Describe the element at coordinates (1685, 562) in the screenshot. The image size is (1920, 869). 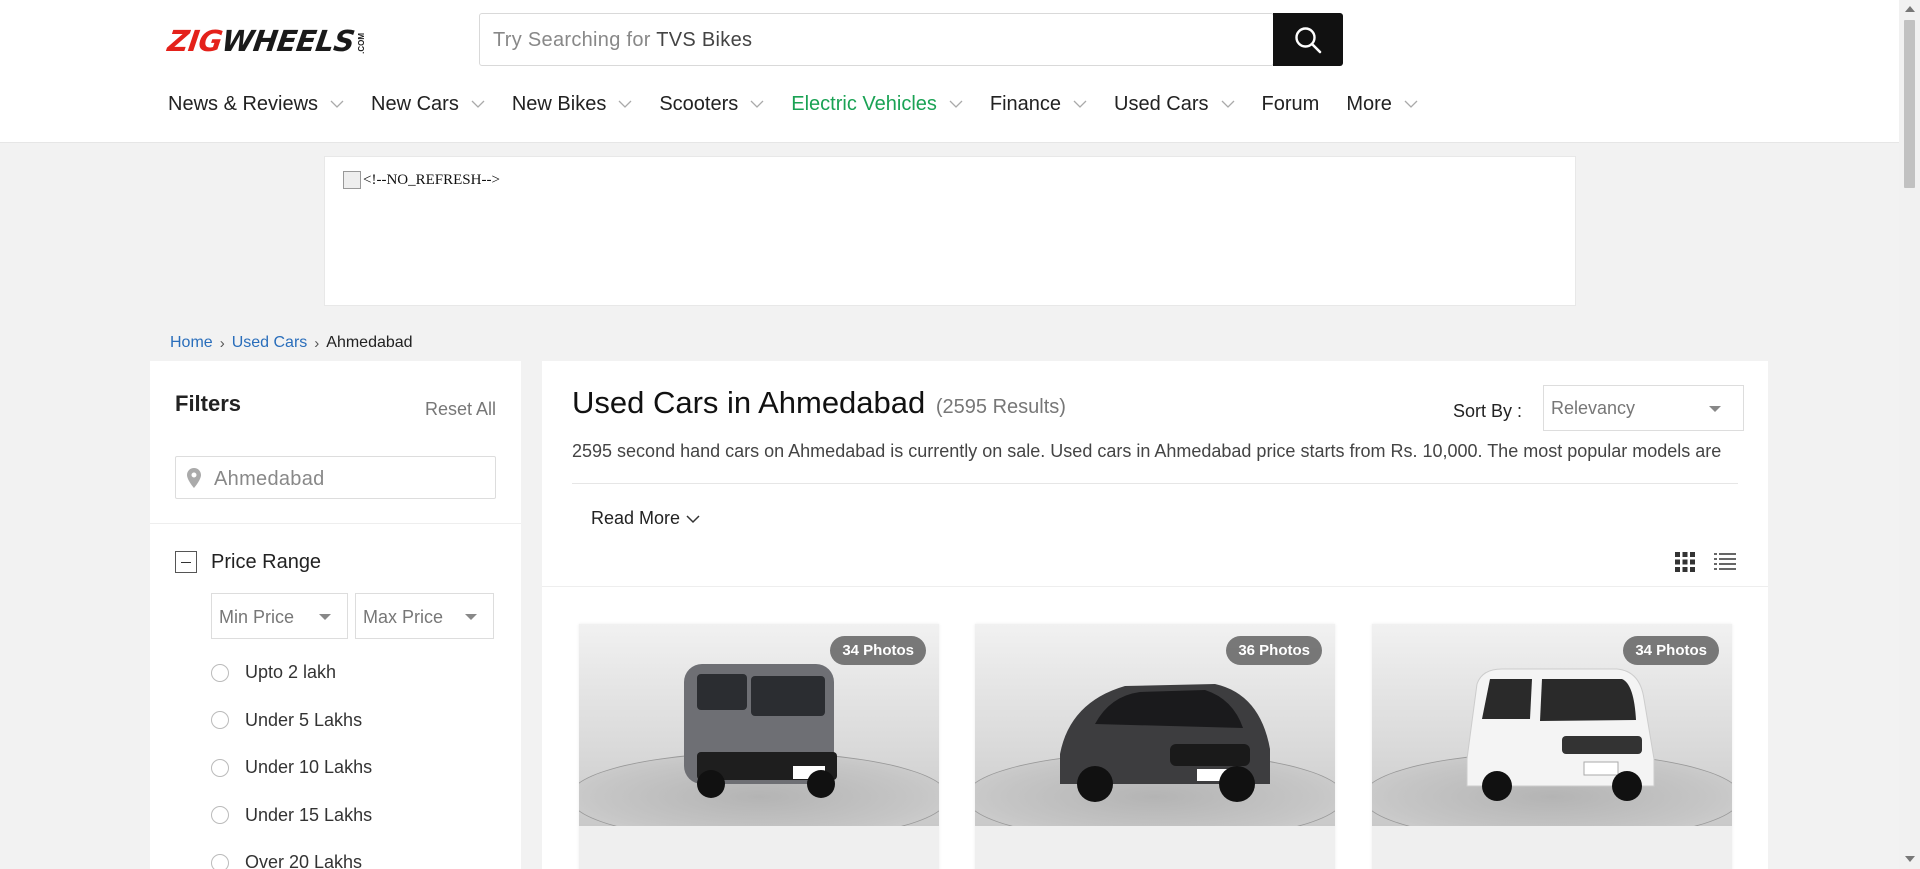
I see `grid-view-icon` at that location.